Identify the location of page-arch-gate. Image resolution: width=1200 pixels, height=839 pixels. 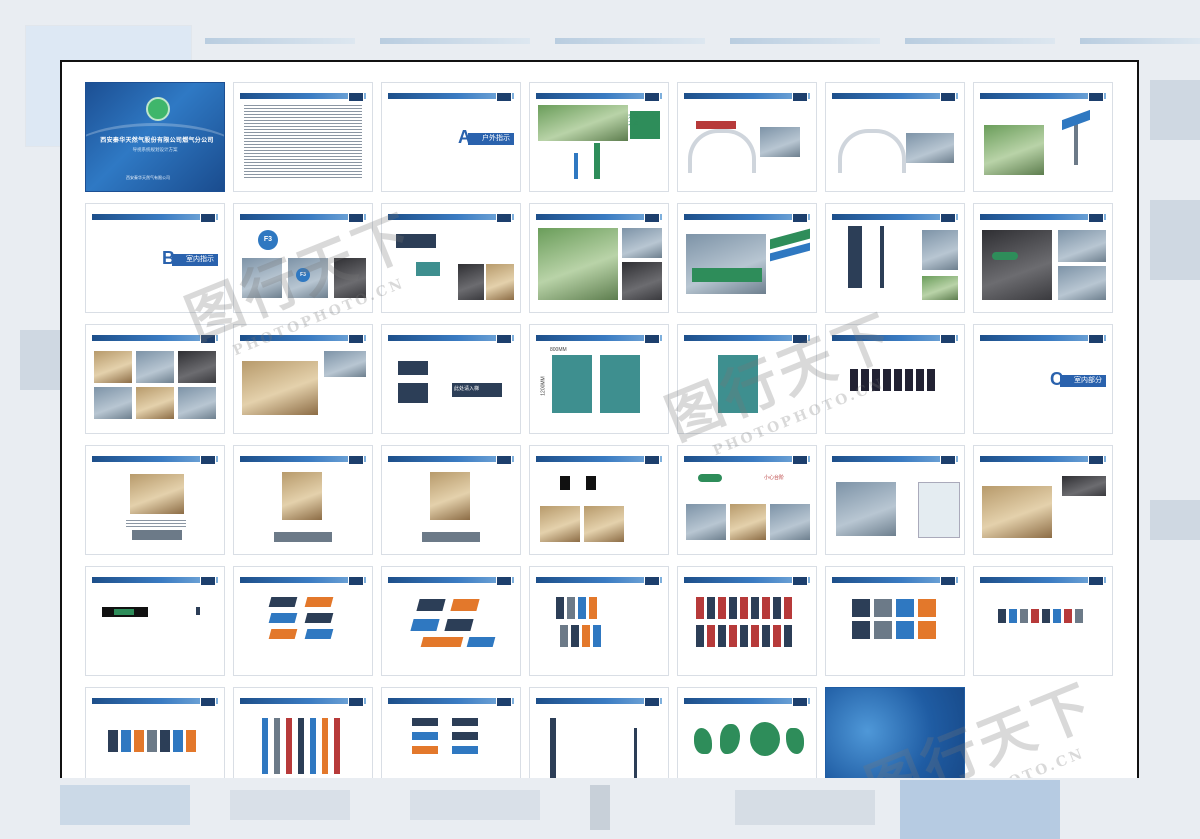
(747, 137).